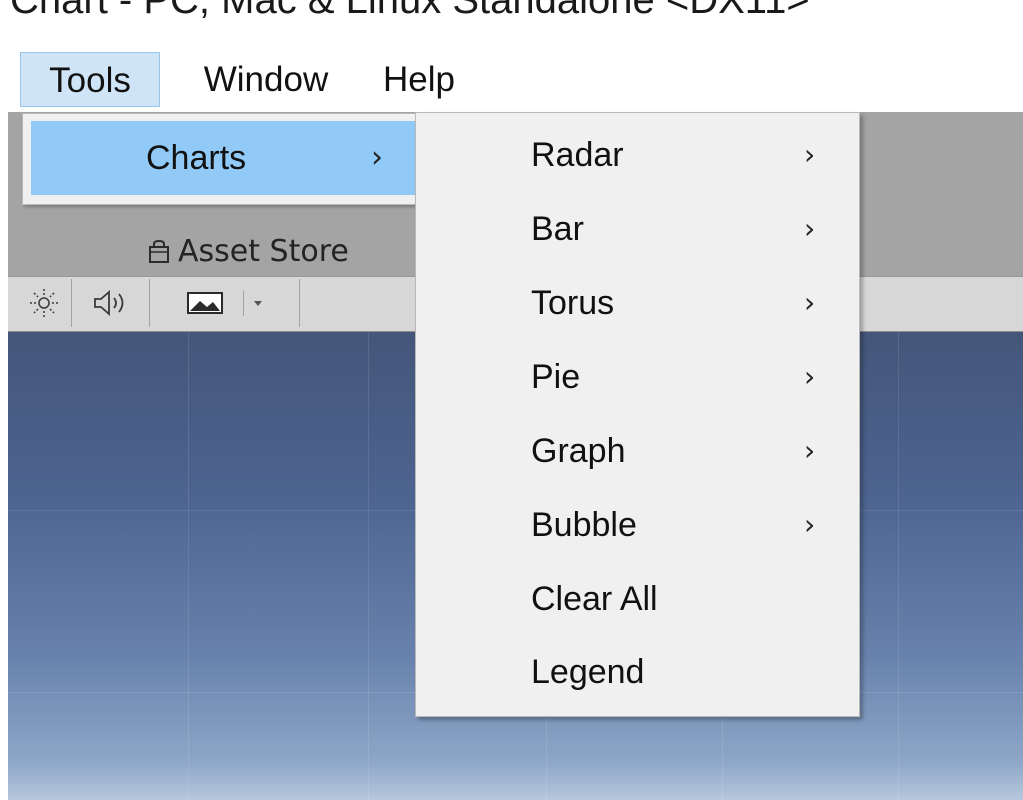  I want to click on submenu-item-legend: Legend, so click(637, 672).